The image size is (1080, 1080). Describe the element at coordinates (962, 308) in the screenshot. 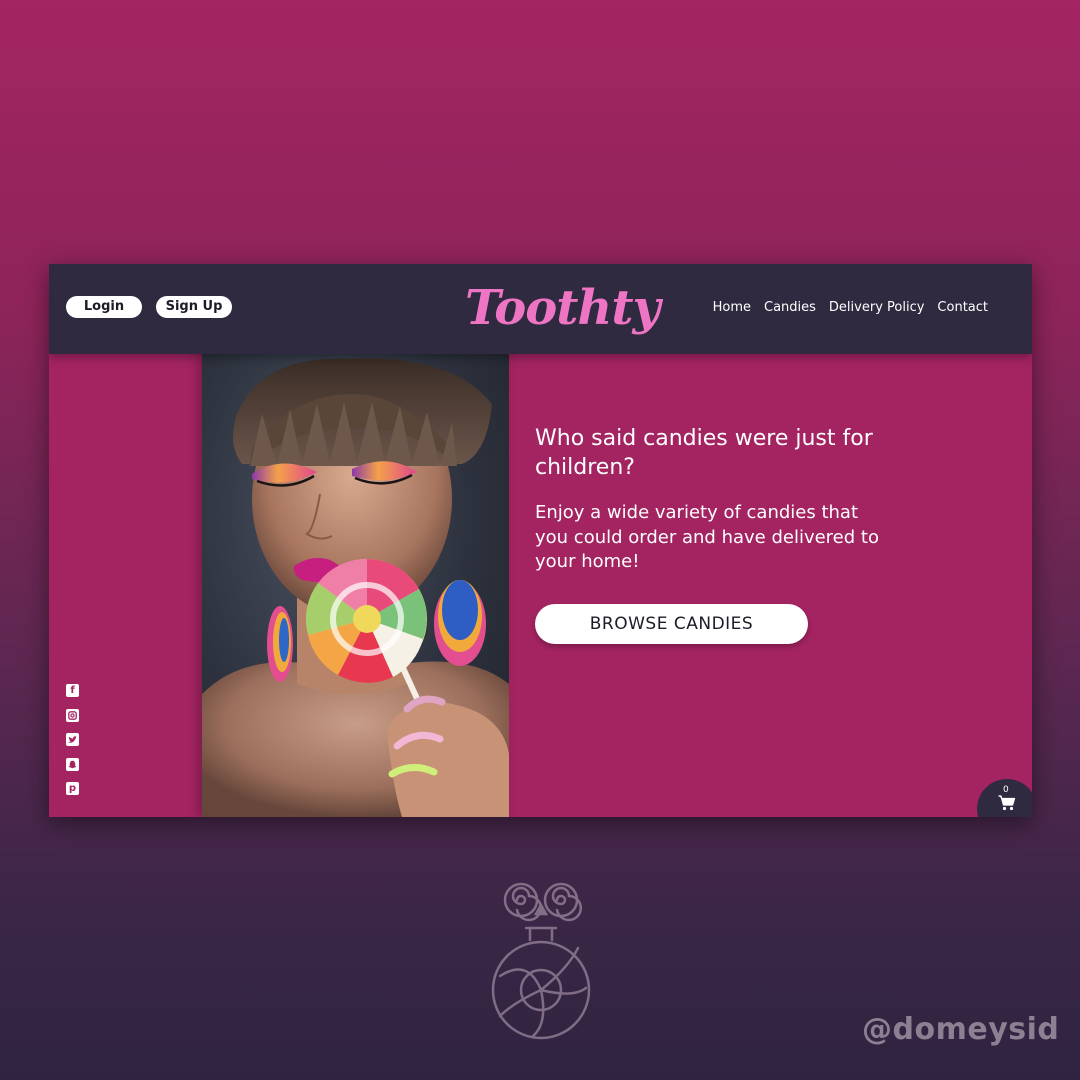

I see `nav-link-contact: Contact` at that location.